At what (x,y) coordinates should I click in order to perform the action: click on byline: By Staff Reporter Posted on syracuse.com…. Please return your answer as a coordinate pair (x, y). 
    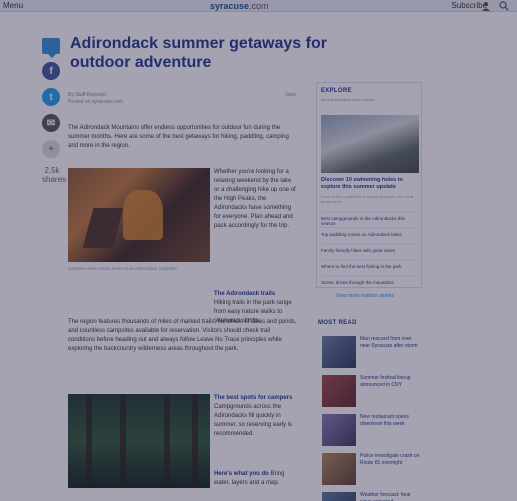
    Looking at the image, I should click on (182, 99).